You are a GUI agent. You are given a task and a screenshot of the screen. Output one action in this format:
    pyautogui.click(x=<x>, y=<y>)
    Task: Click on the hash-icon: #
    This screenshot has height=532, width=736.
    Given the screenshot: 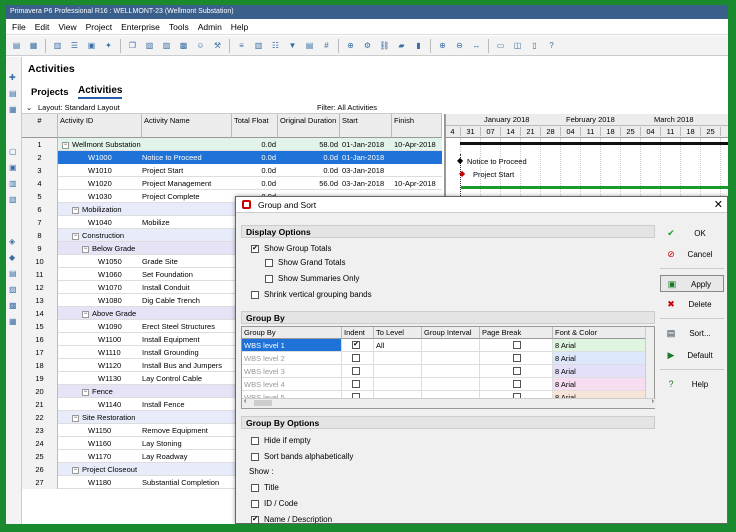 What is the action you would take?
    pyautogui.click(x=326, y=45)
    